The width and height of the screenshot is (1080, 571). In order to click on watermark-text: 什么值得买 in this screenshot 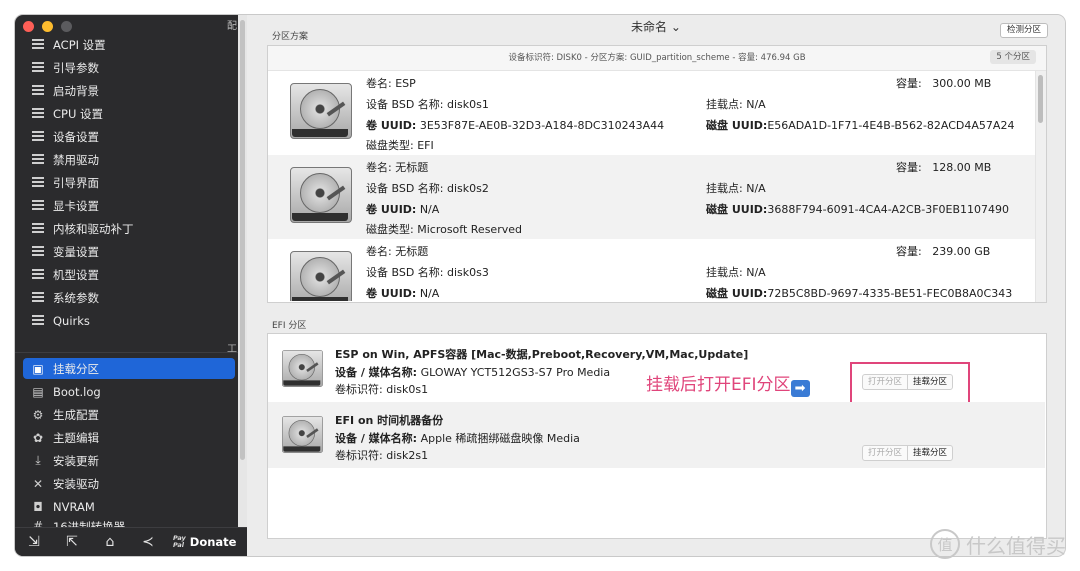, I will do `click(1016, 545)`.